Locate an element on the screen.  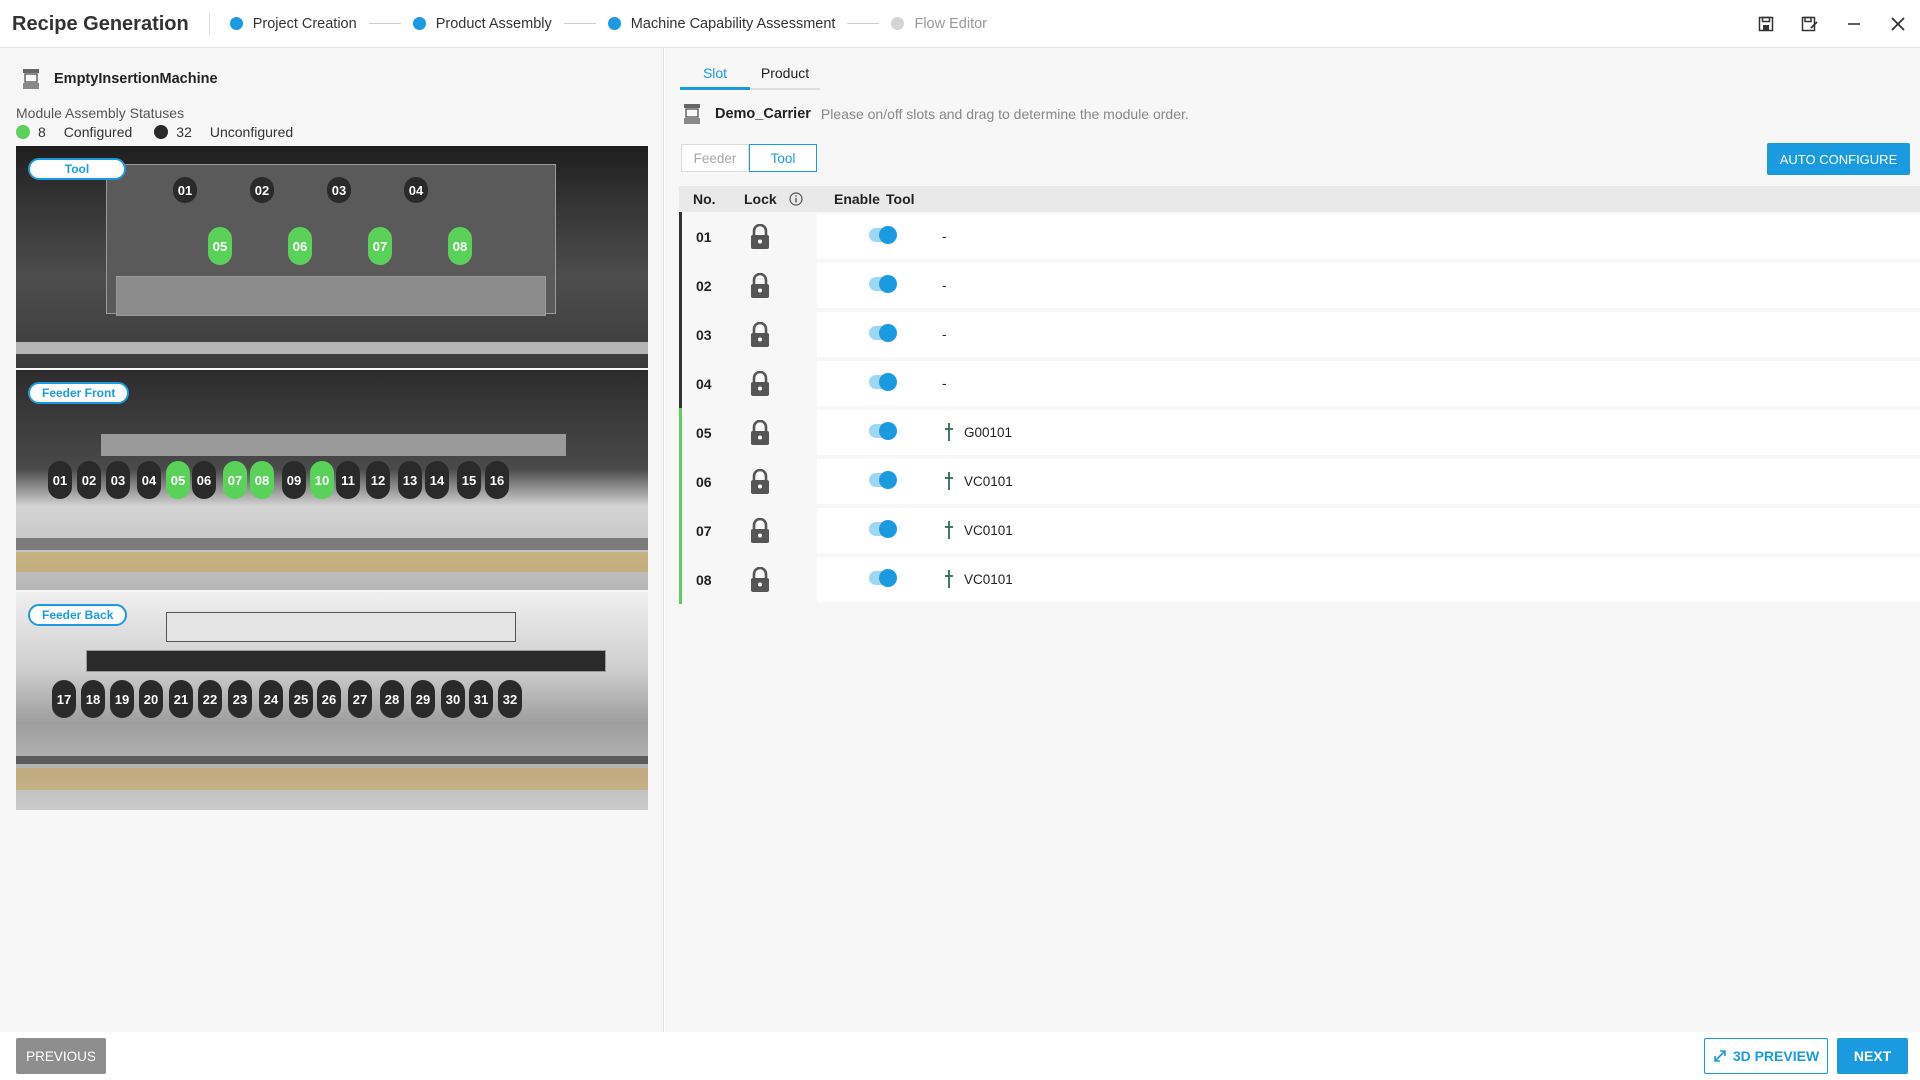
module-badge: 09 is located at coordinates (294, 480).